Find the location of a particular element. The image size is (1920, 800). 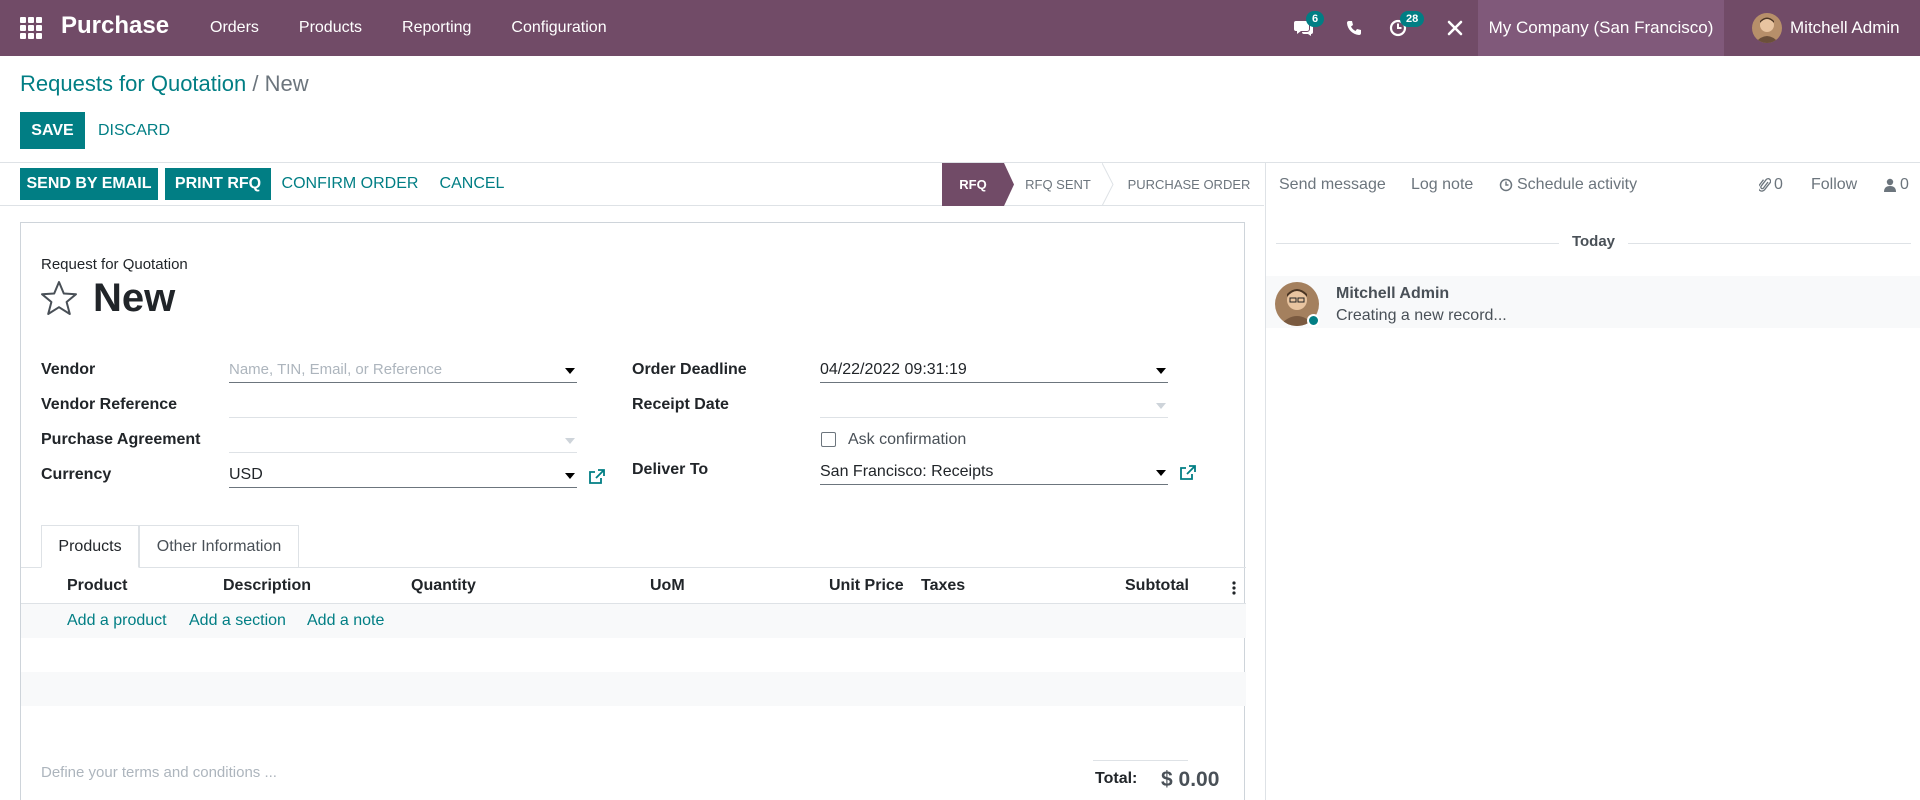

breadcrumb-parent: Requests for Quotation is located at coordinates (133, 83).